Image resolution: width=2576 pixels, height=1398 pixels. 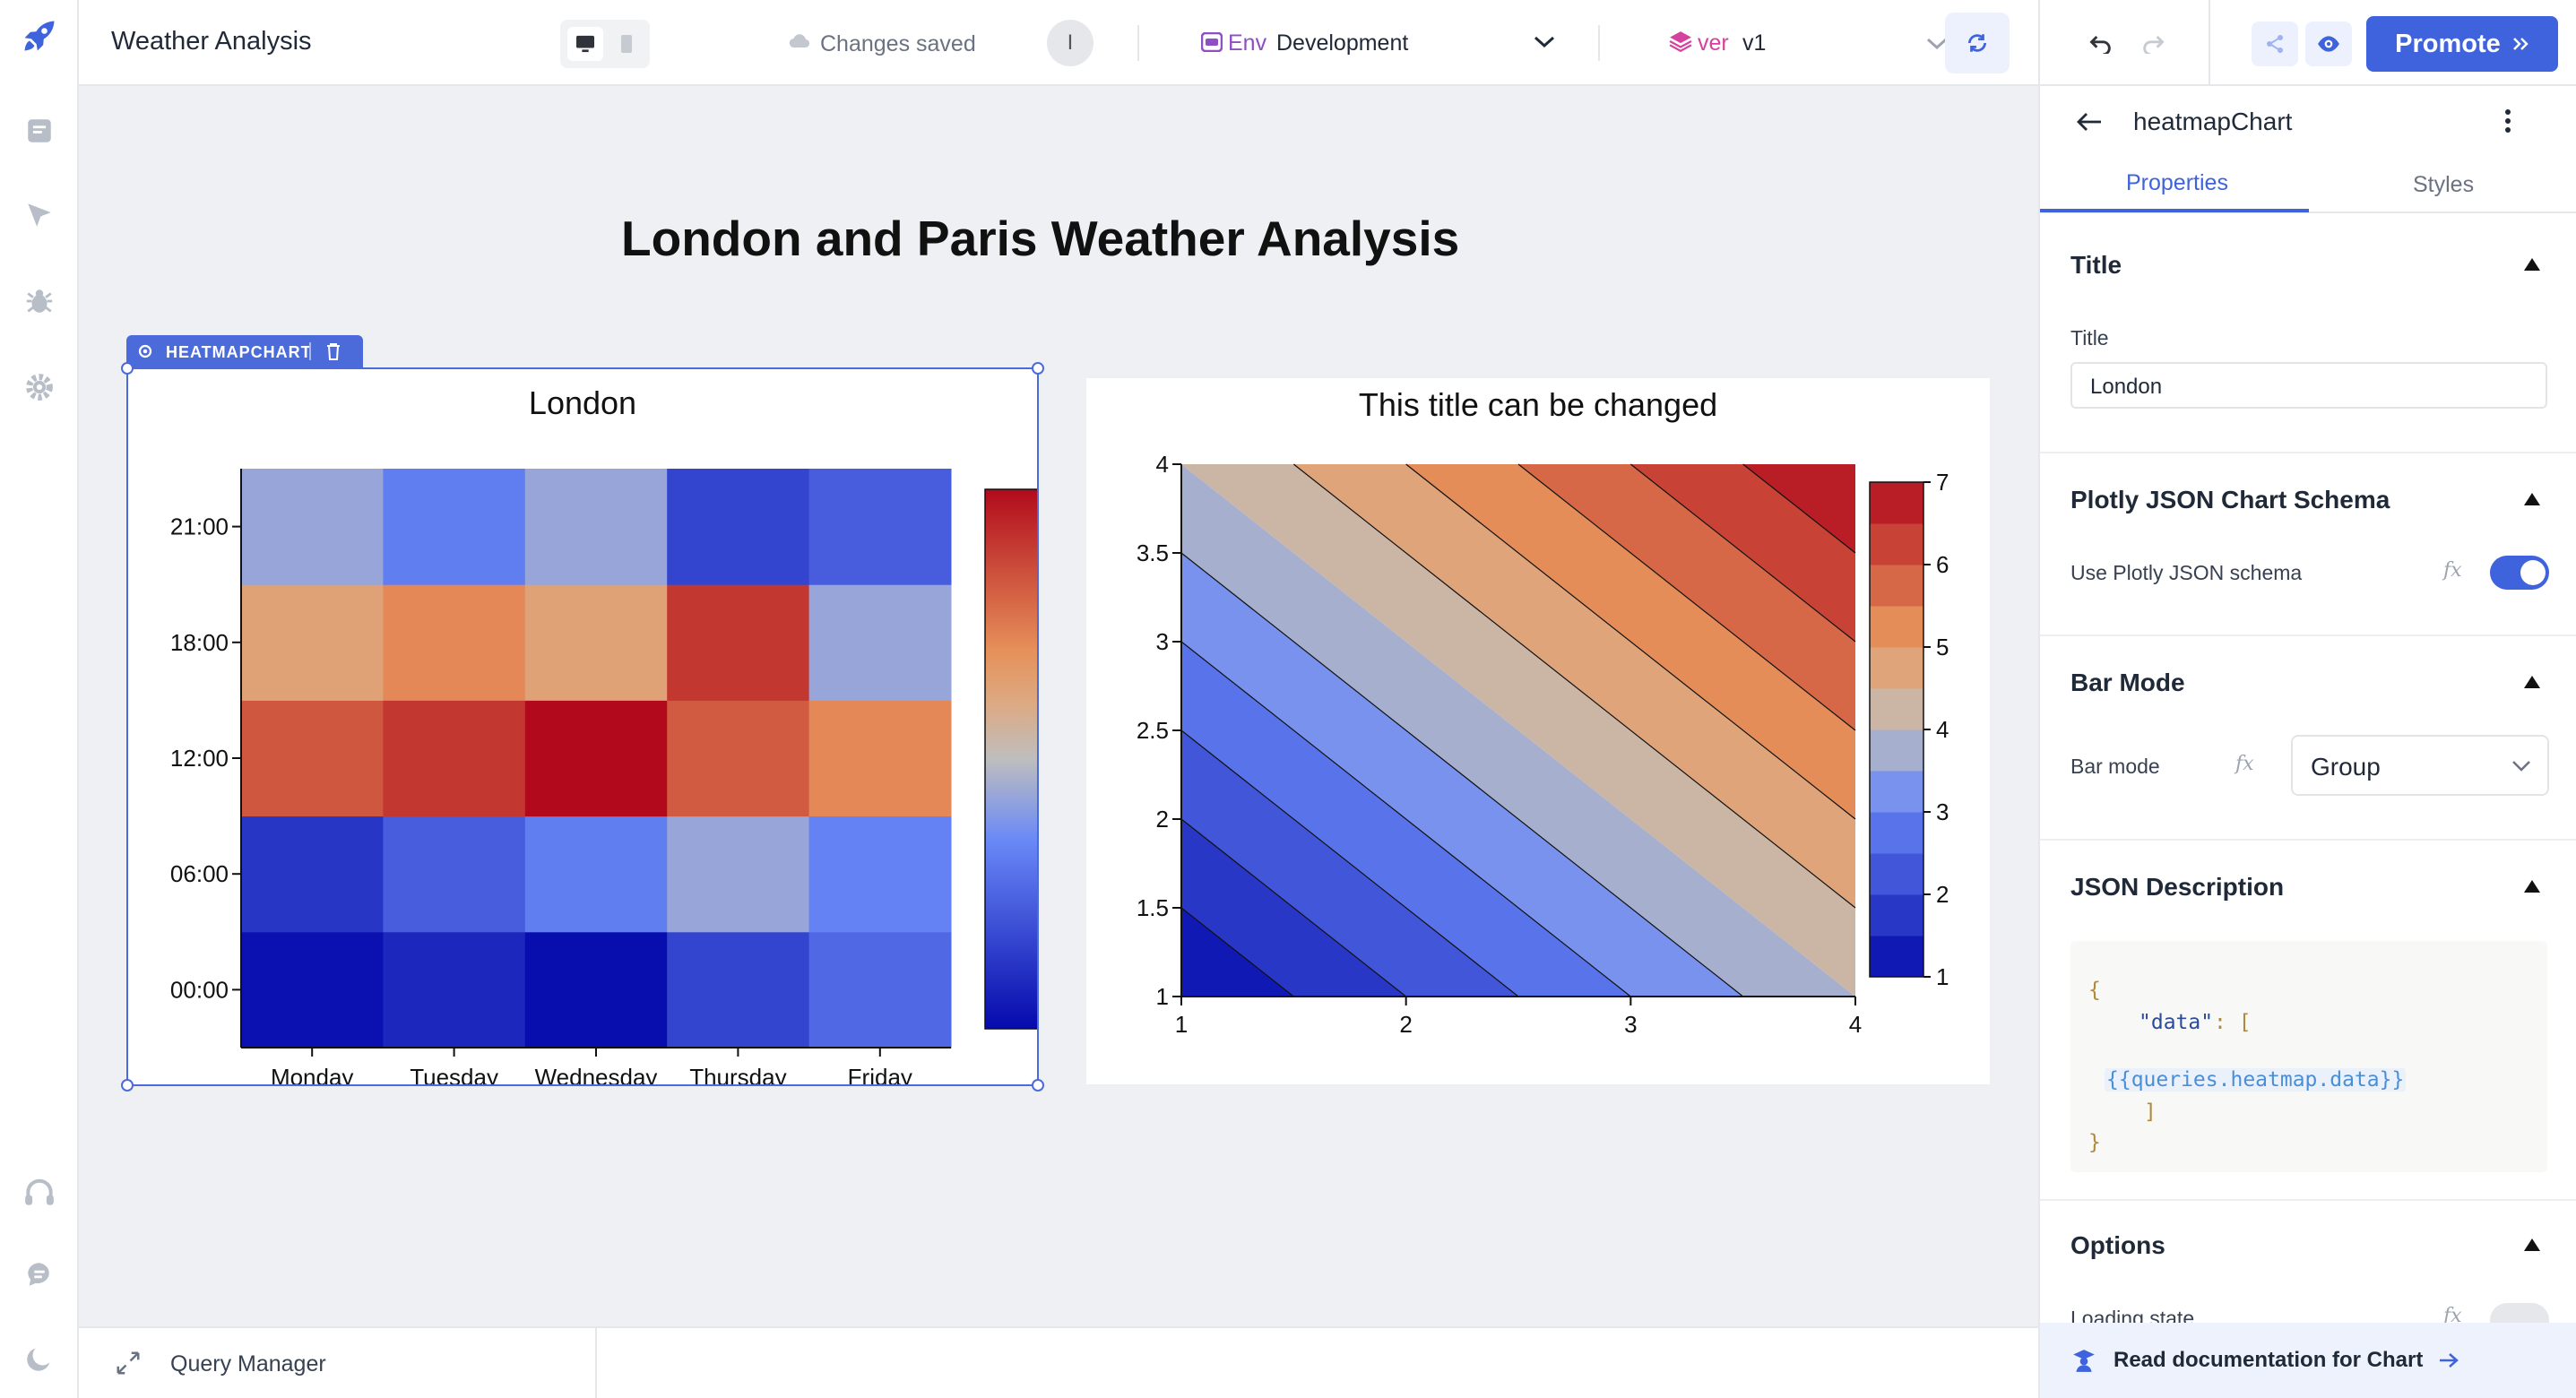 I want to click on docs-footer: Read documentation for Chart, so click(x=2308, y=1360).